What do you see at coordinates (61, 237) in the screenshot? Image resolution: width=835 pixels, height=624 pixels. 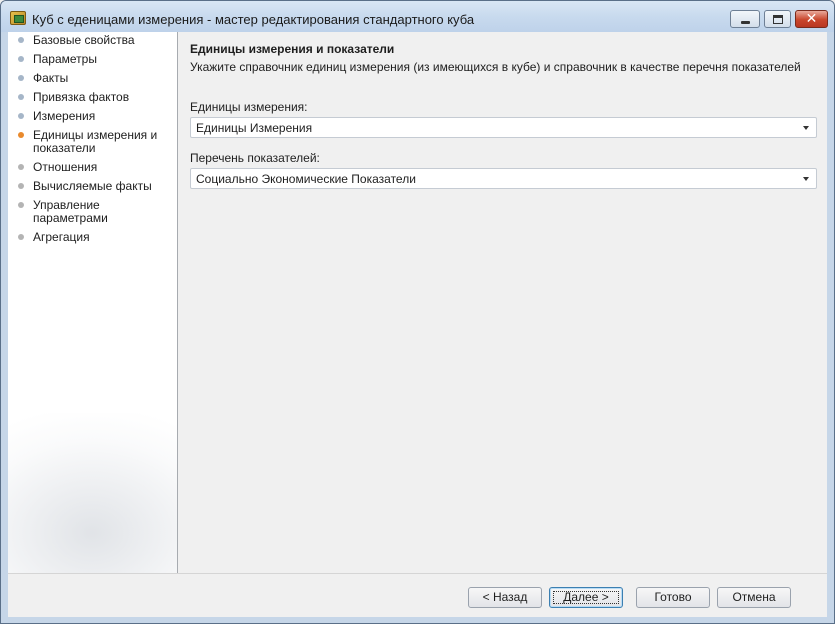 I see `step-label: Агрегация` at bounding box center [61, 237].